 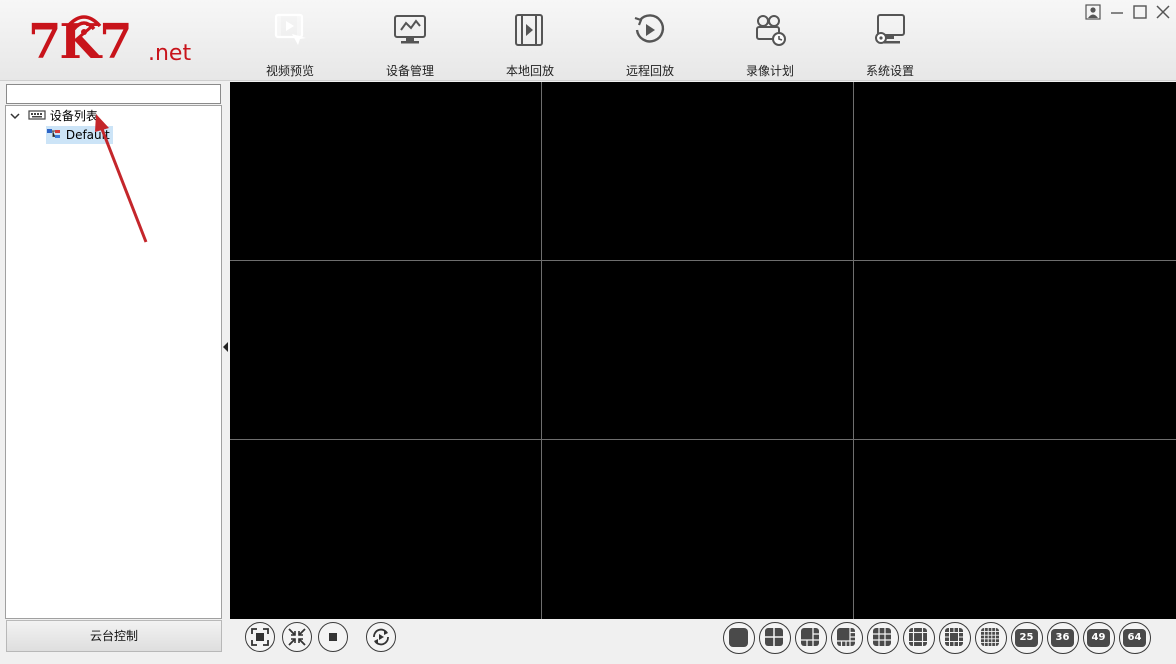 I want to click on fit-window-button, so click(x=297, y=637).